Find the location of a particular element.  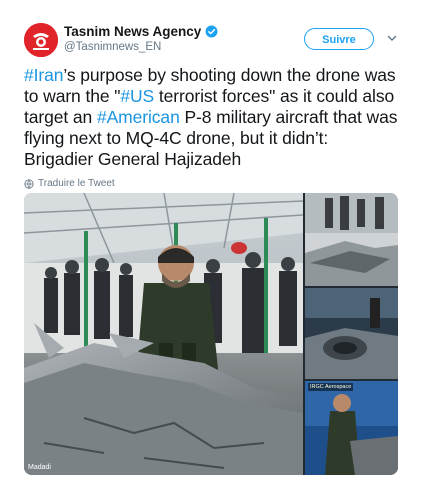

tweet-header: Tasnim News Agency @Tasnimnews_EN Suivre is located at coordinates (211, 30).